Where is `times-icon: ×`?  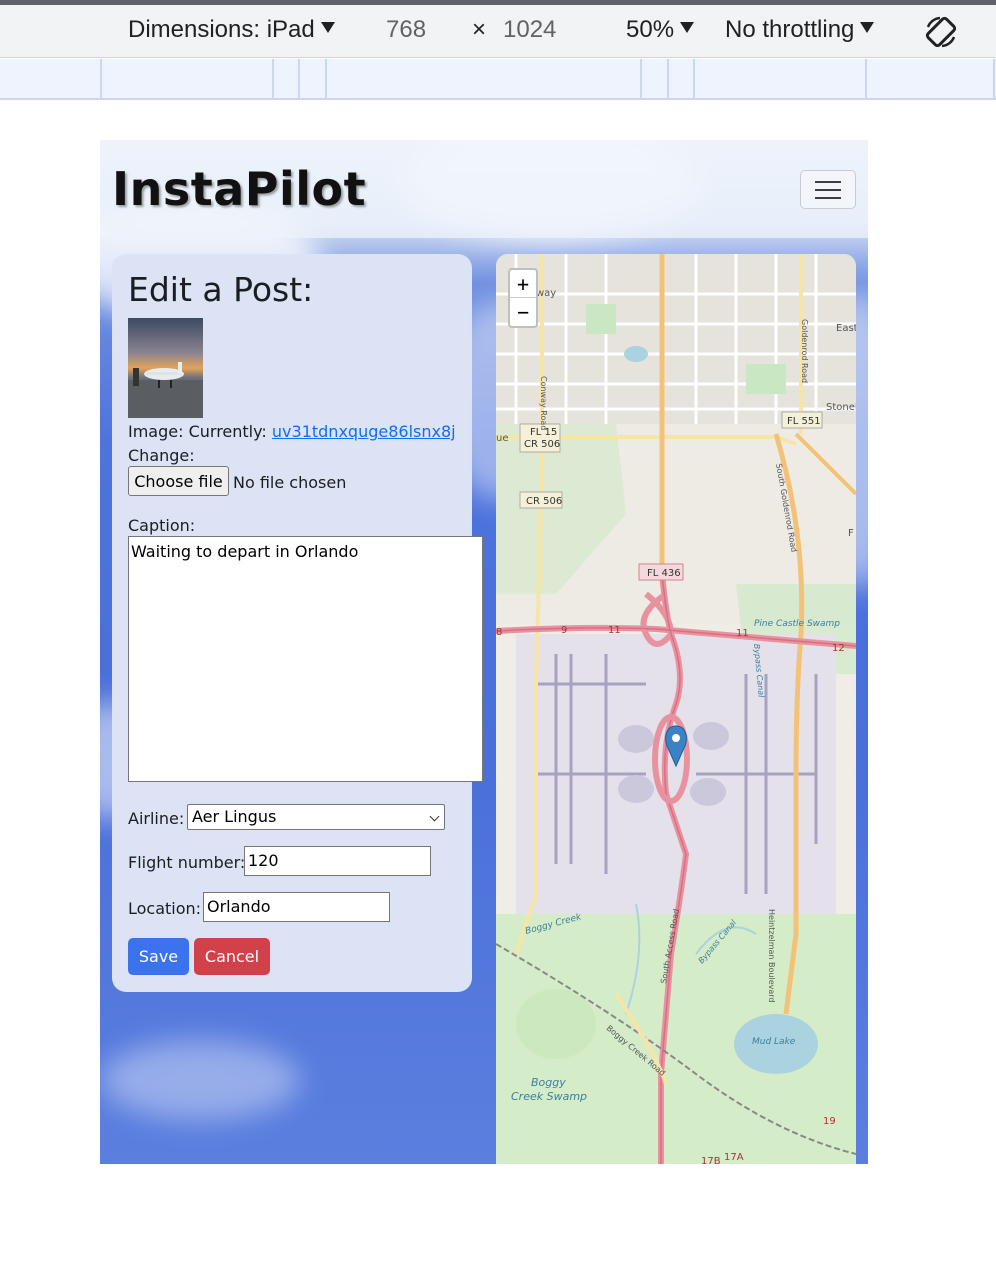
times-icon: × is located at coordinates (479, 29).